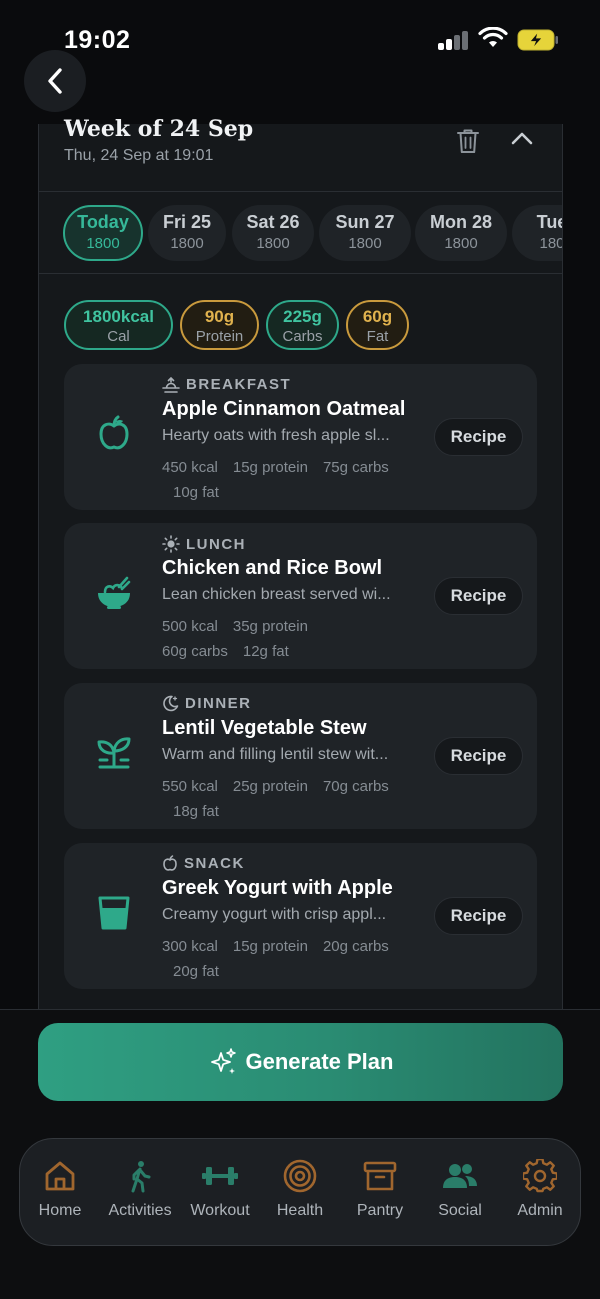 The height and width of the screenshot is (1299, 600). What do you see at coordinates (454, 40) in the screenshot?
I see `cellular-signal-icon` at bounding box center [454, 40].